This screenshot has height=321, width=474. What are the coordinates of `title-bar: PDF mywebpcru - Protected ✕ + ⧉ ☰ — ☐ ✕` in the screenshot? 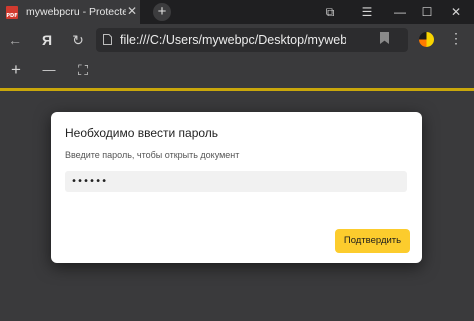 It's located at (237, 12).